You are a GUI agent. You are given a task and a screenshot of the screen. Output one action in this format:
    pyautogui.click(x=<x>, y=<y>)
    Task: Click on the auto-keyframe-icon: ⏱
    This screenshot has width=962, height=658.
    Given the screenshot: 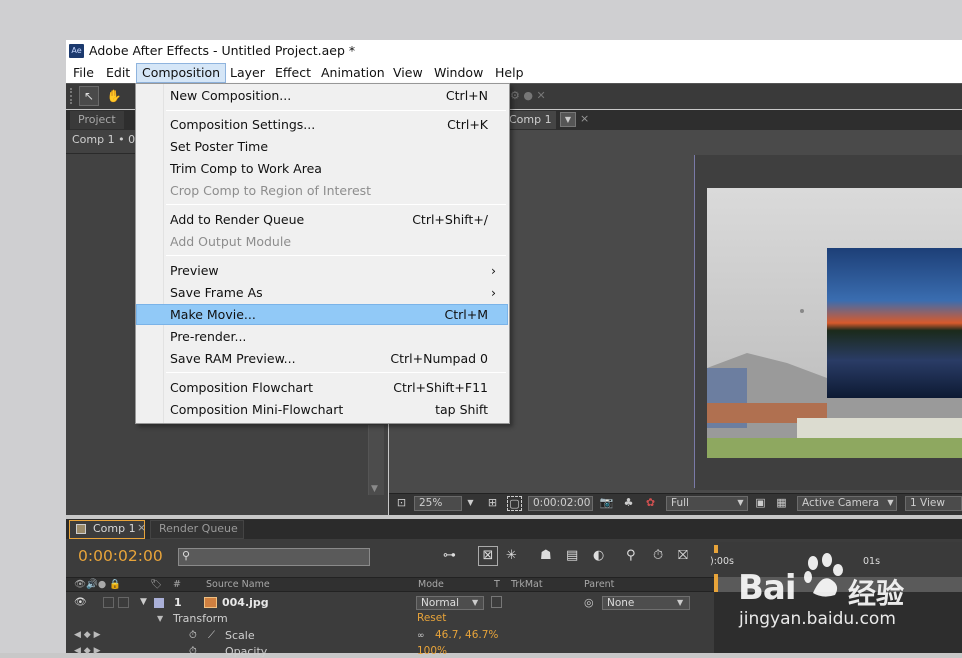 What is the action you would take?
    pyautogui.click(x=658, y=555)
    